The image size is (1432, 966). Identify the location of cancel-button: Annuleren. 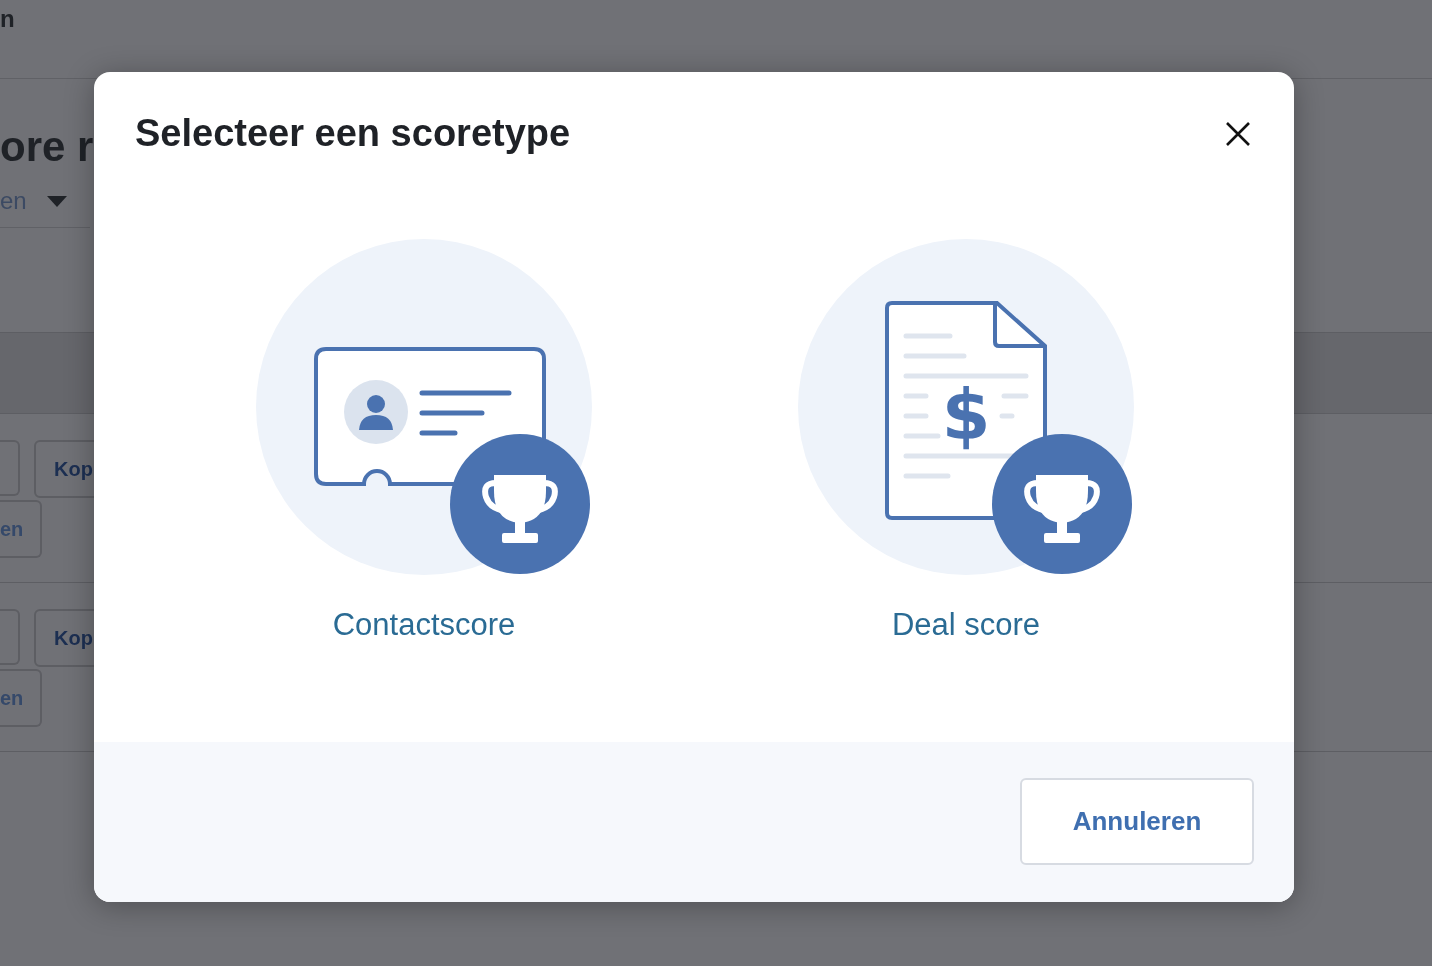
(1137, 821).